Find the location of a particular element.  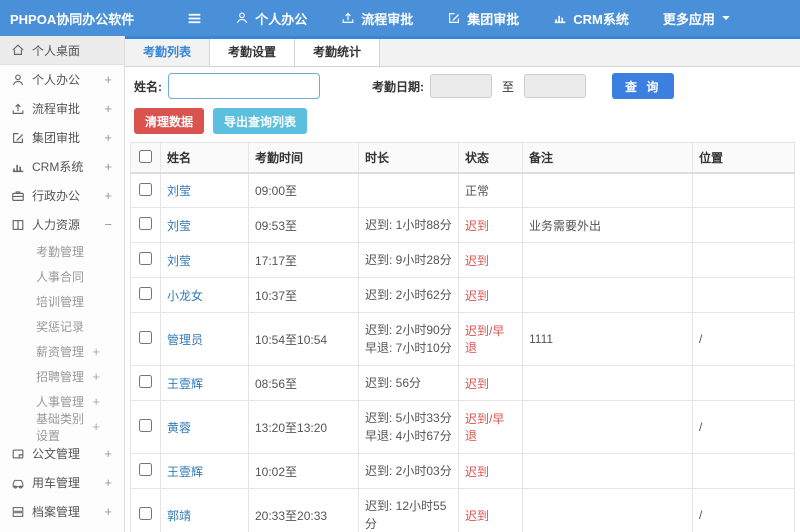

sidebar-item-archive-management: 档案管理 + is located at coordinates (62, 511).